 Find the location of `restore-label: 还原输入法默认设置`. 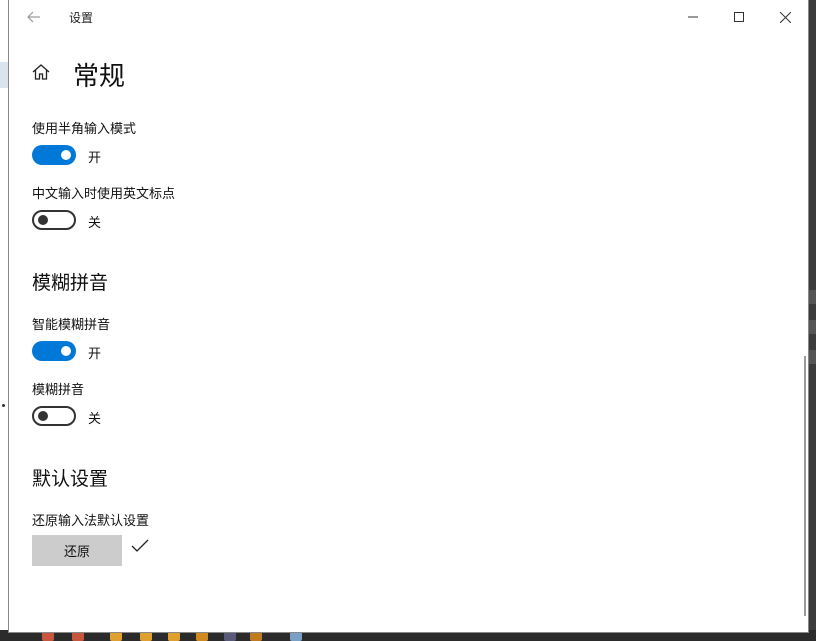

restore-label: 还原输入法默认设置 is located at coordinates (91, 521).